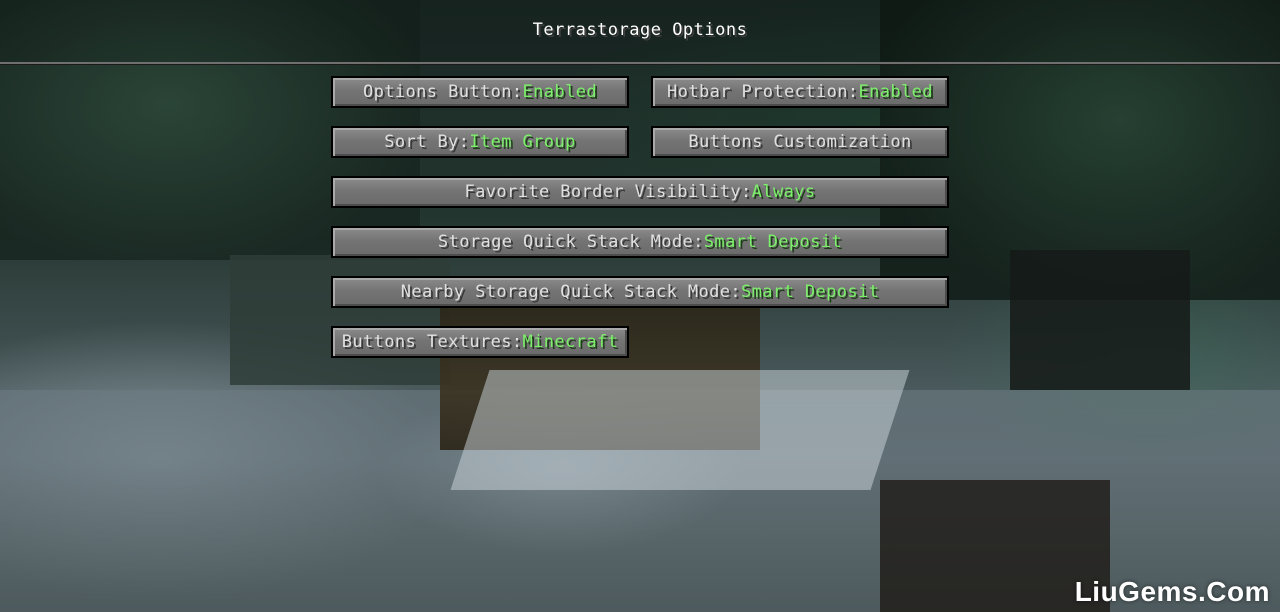  Describe the element at coordinates (1172, 591) in the screenshot. I see `watermark-text: LiuGems.Com` at that location.